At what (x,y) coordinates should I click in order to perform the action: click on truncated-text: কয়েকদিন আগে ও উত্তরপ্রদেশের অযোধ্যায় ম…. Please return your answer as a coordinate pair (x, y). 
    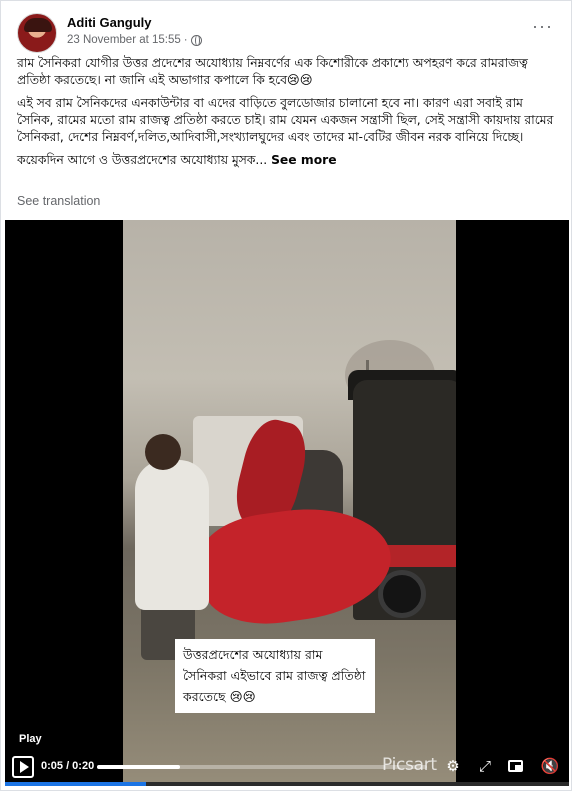
    Looking at the image, I should click on (142, 160).